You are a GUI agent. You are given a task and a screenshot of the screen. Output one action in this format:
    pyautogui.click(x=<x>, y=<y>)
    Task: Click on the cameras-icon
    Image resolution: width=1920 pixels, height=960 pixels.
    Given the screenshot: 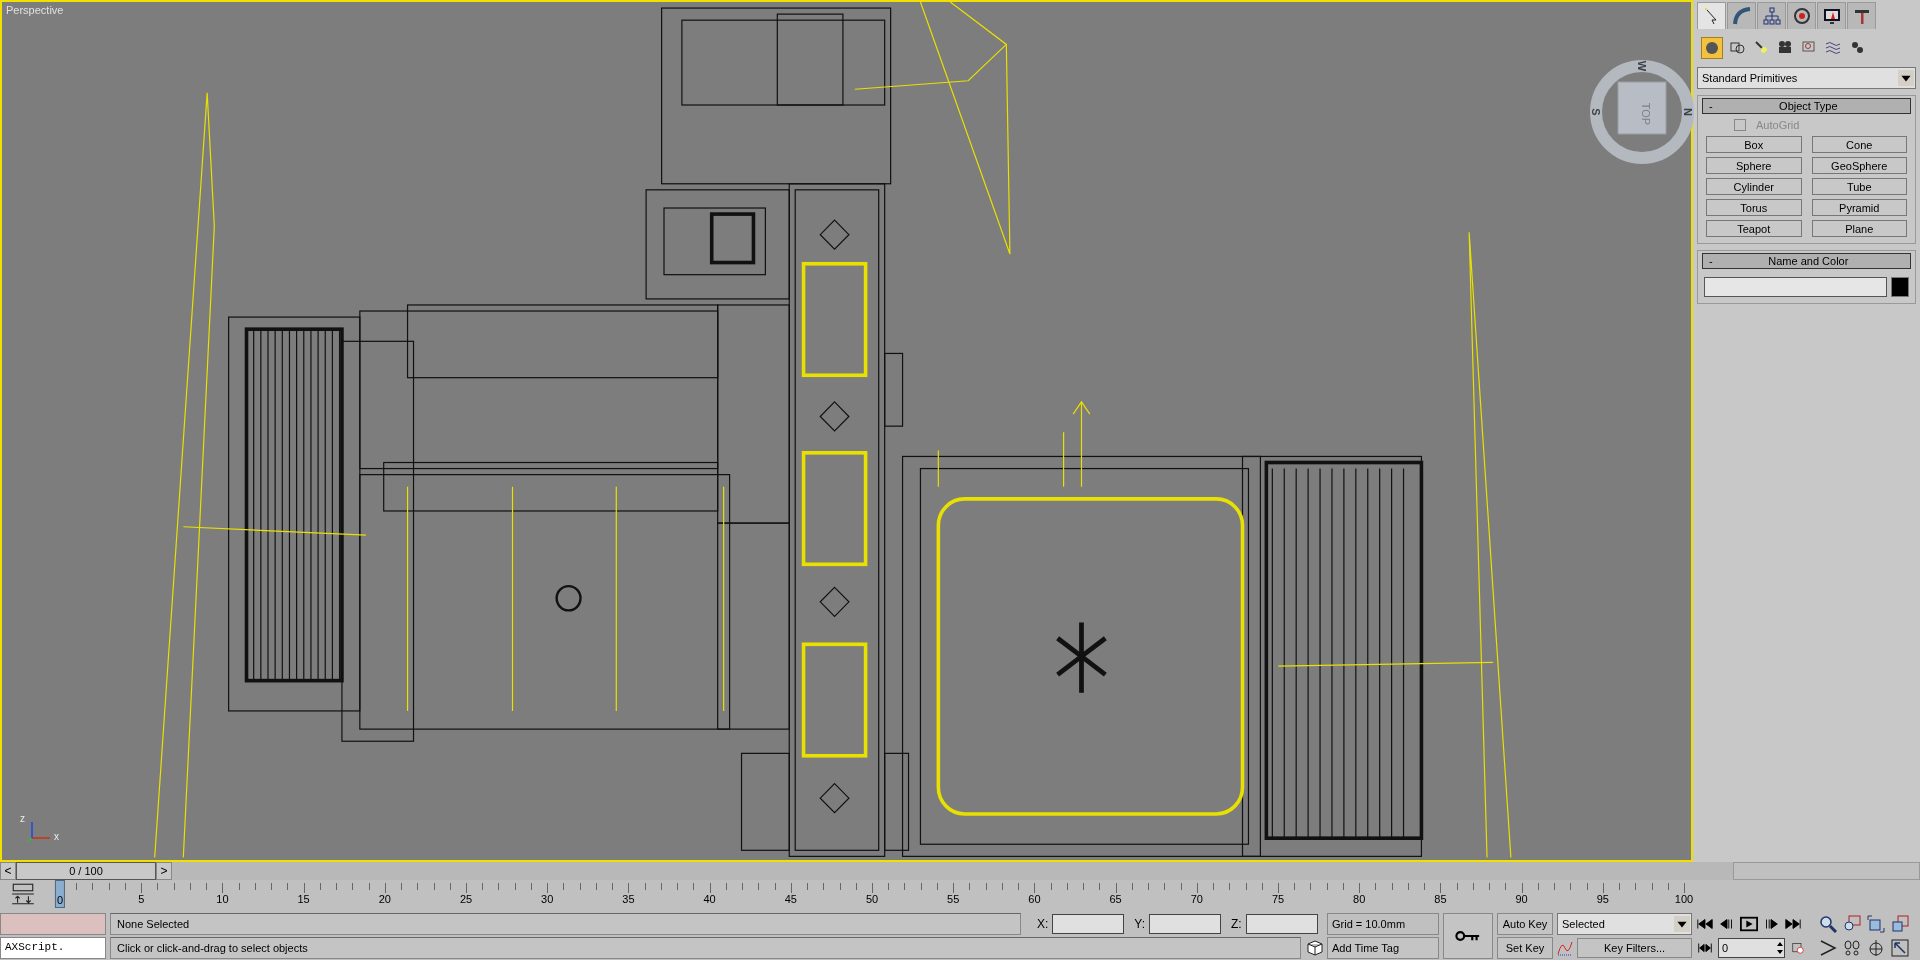 What is the action you would take?
    pyautogui.click(x=1785, y=47)
    